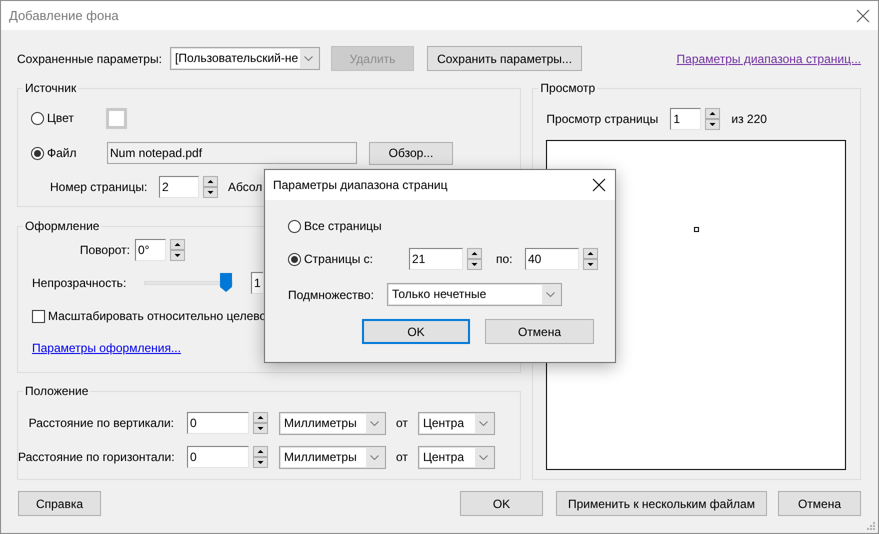 This screenshot has height=534, width=879. Describe the element at coordinates (116, 118) in the screenshot. I see `color-swatch` at that location.